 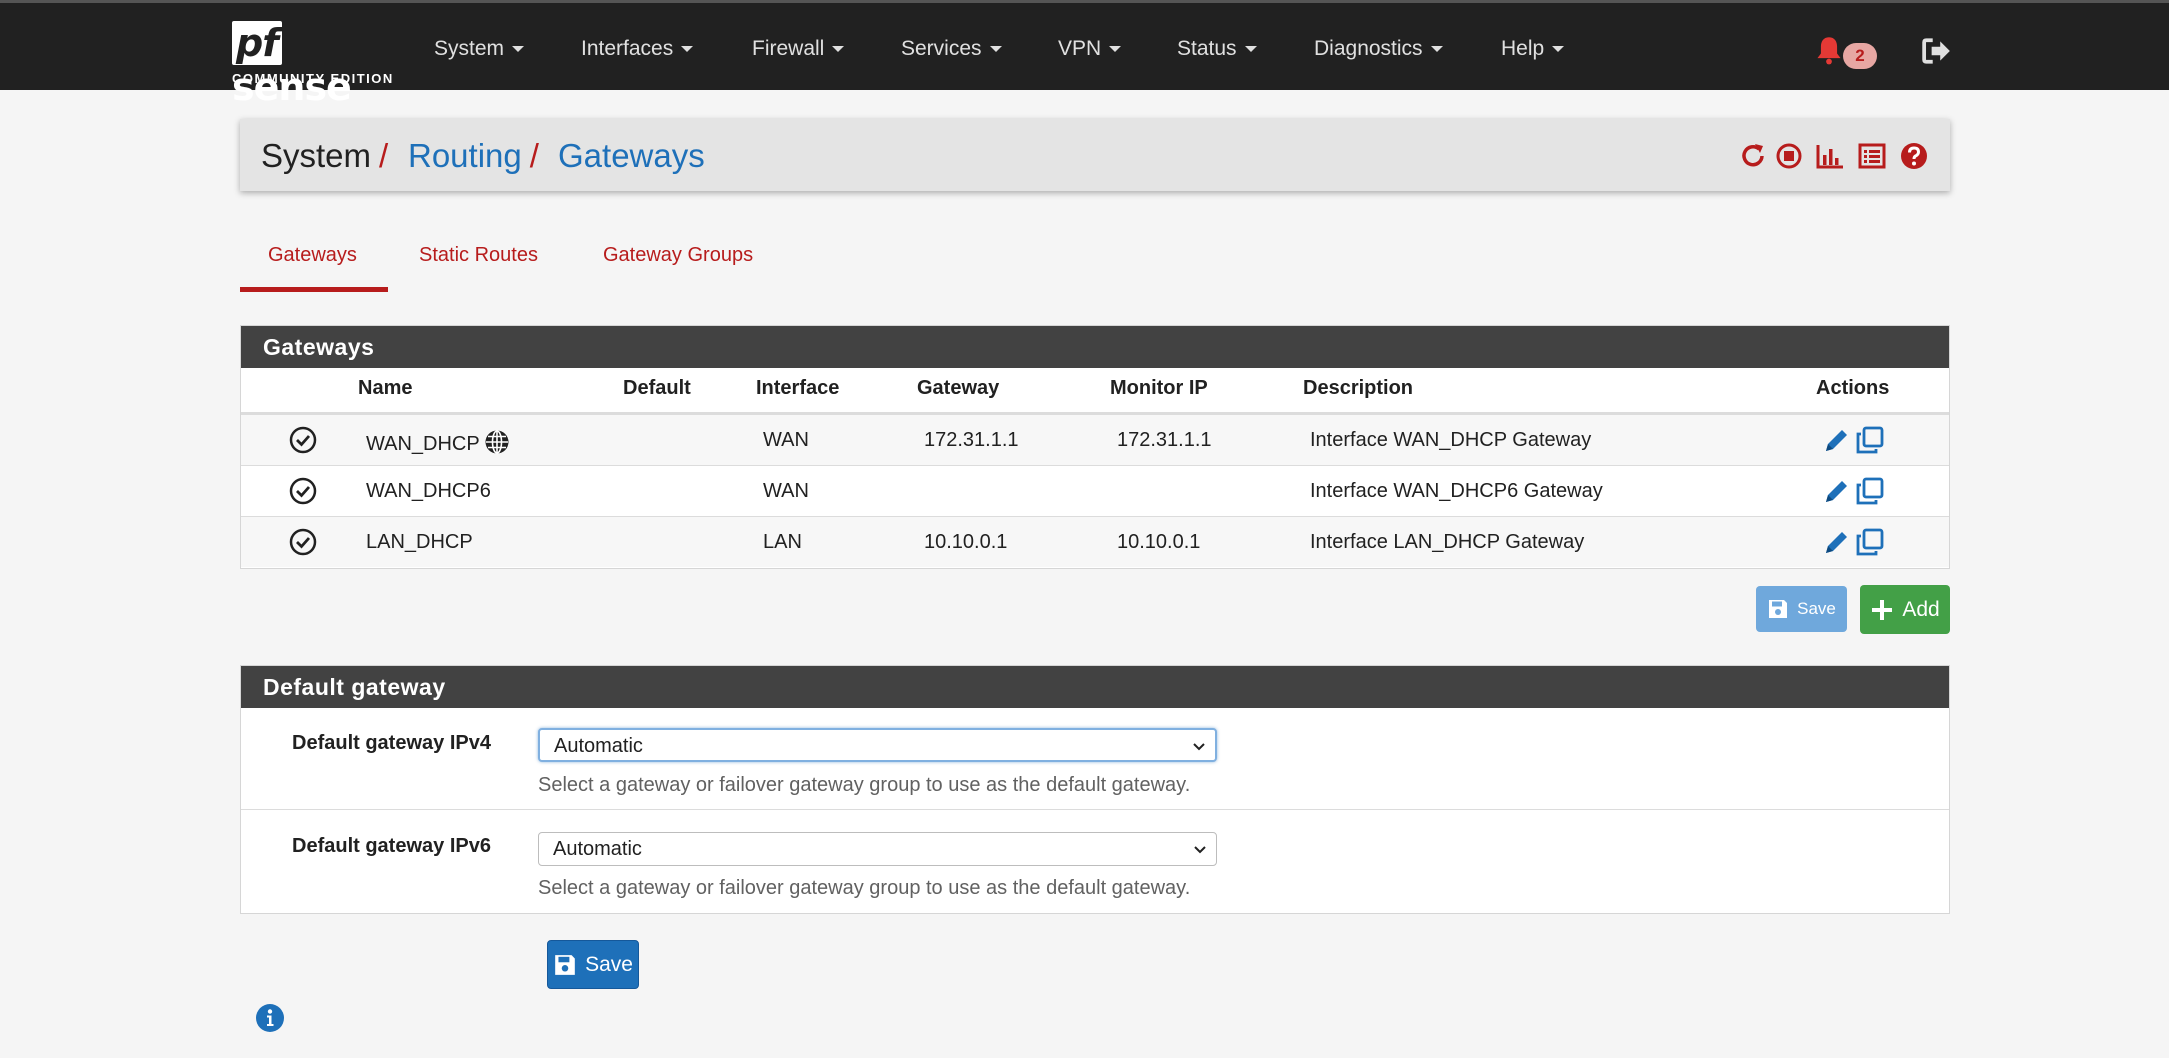 I want to click on column-header-name: Name, so click(x=385, y=388).